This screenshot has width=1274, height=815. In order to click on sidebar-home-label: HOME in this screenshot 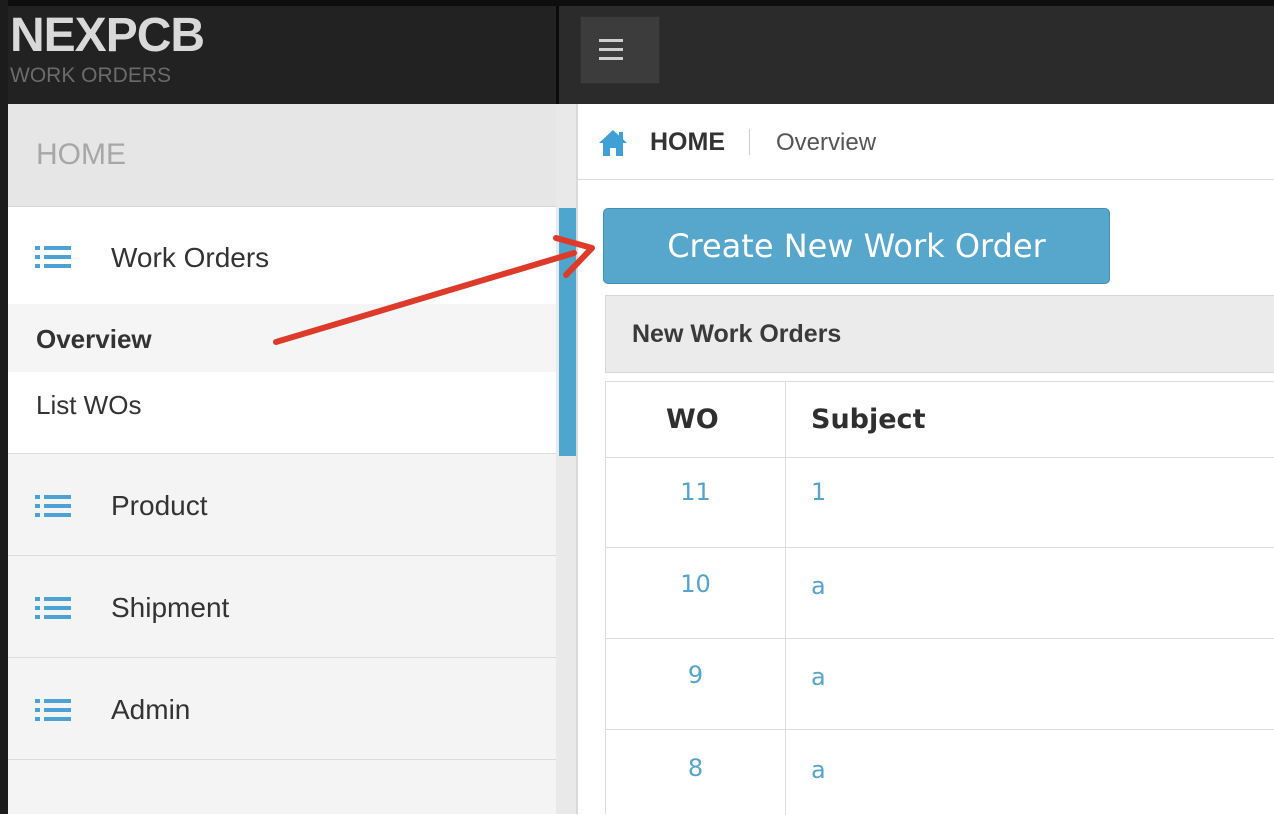, I will do `click(81, 154)`.